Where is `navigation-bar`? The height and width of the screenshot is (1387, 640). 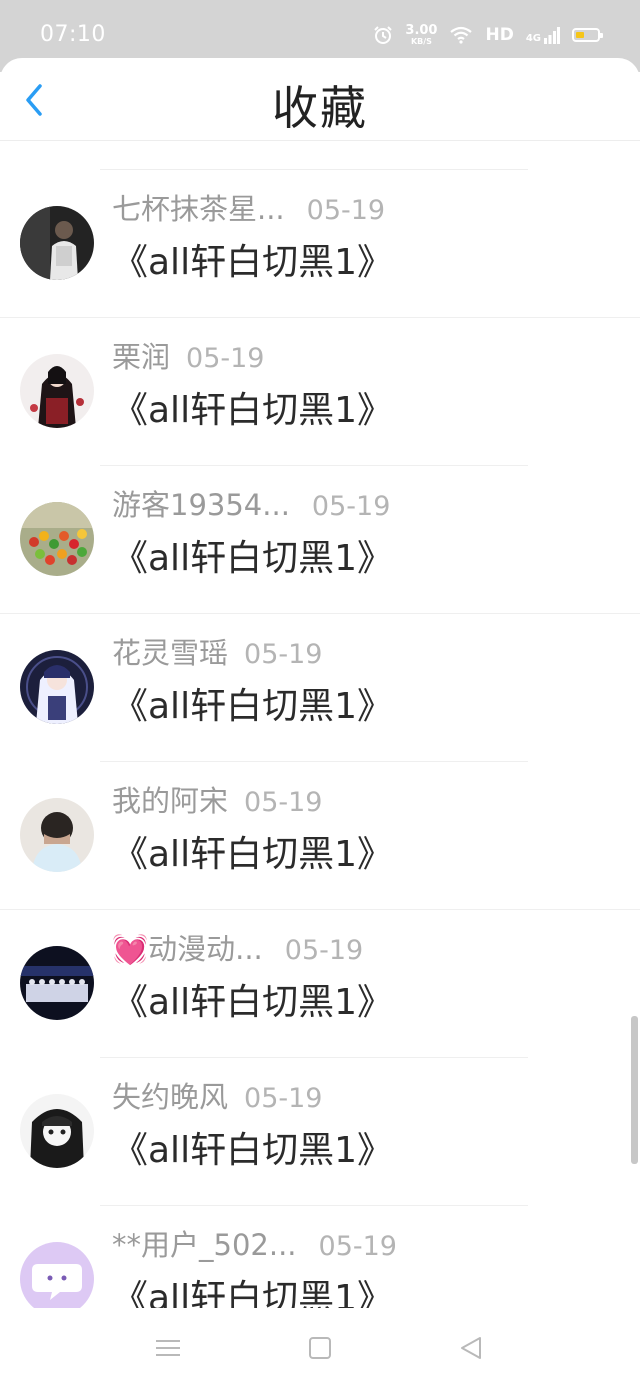 navigation-bar is located at coordinates (320, 1347).